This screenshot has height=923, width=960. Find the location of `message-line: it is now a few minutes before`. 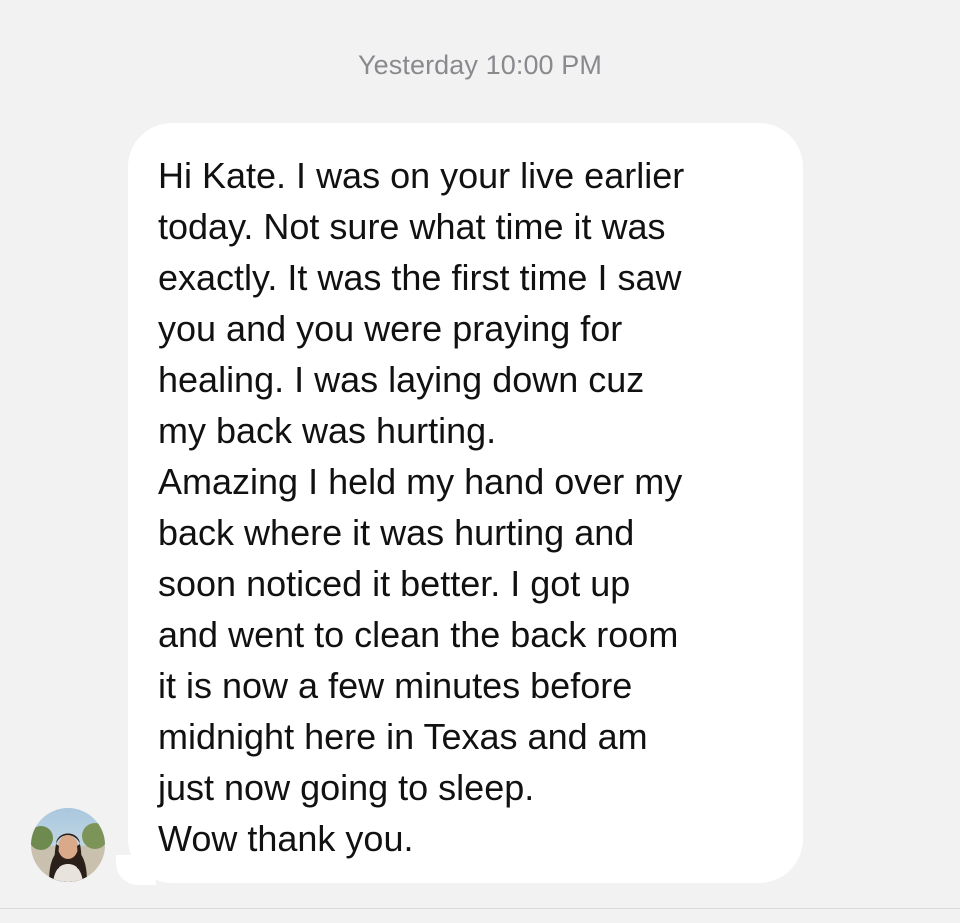

message-line: it is now a few minutes before is located at coordinates (395, 685).